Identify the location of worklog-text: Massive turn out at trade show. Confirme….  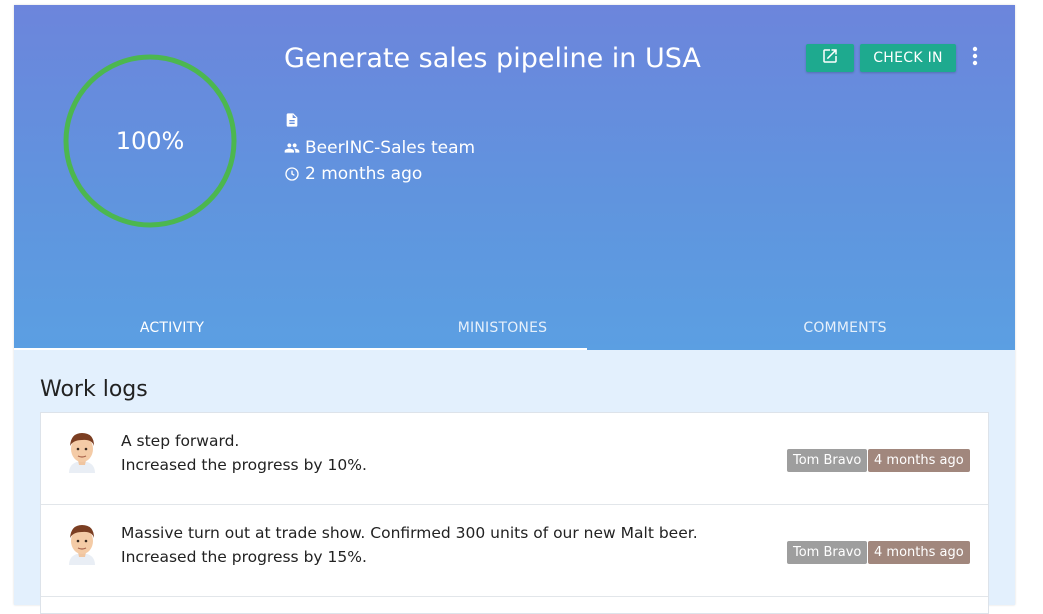
(409, 545).